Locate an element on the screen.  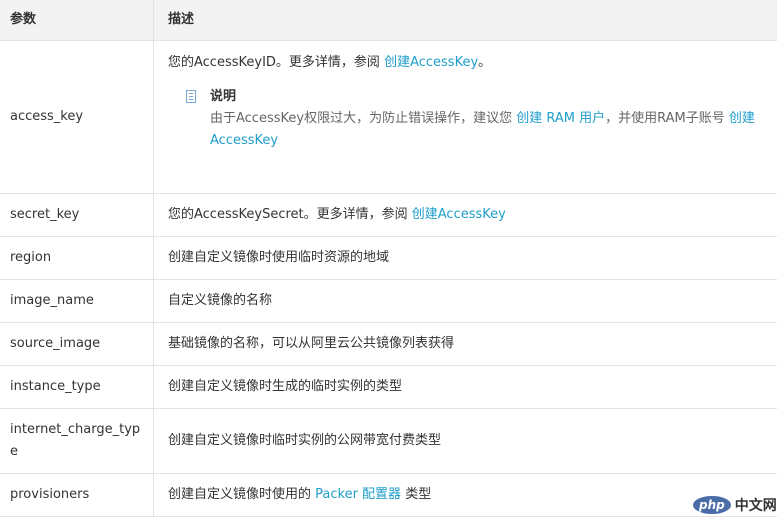
note-text-mid: ，并使用RAM子账号 is located at coordinates (667, 118).